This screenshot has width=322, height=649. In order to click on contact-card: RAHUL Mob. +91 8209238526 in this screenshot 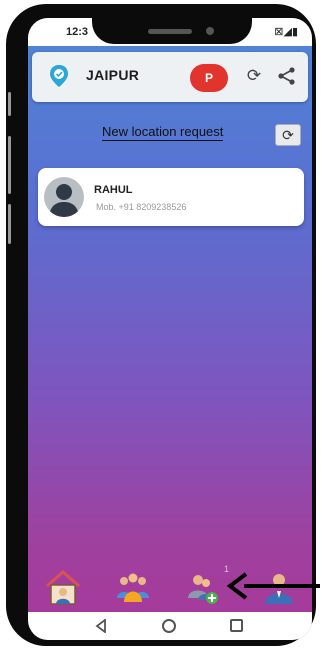, I will do `click(171, 197)`.